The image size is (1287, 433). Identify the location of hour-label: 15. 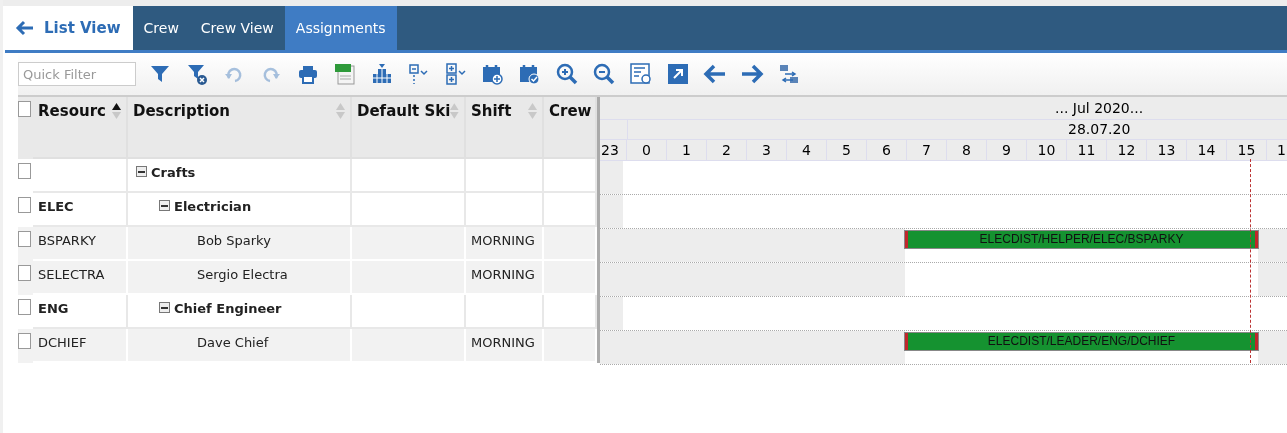
(1247, 150).